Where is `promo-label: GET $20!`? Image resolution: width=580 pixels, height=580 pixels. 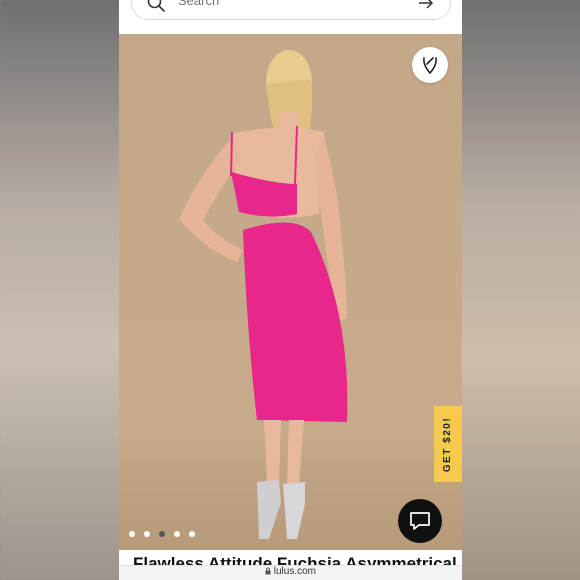 promo-label: GET $20! is located at coordinates (448, 444).